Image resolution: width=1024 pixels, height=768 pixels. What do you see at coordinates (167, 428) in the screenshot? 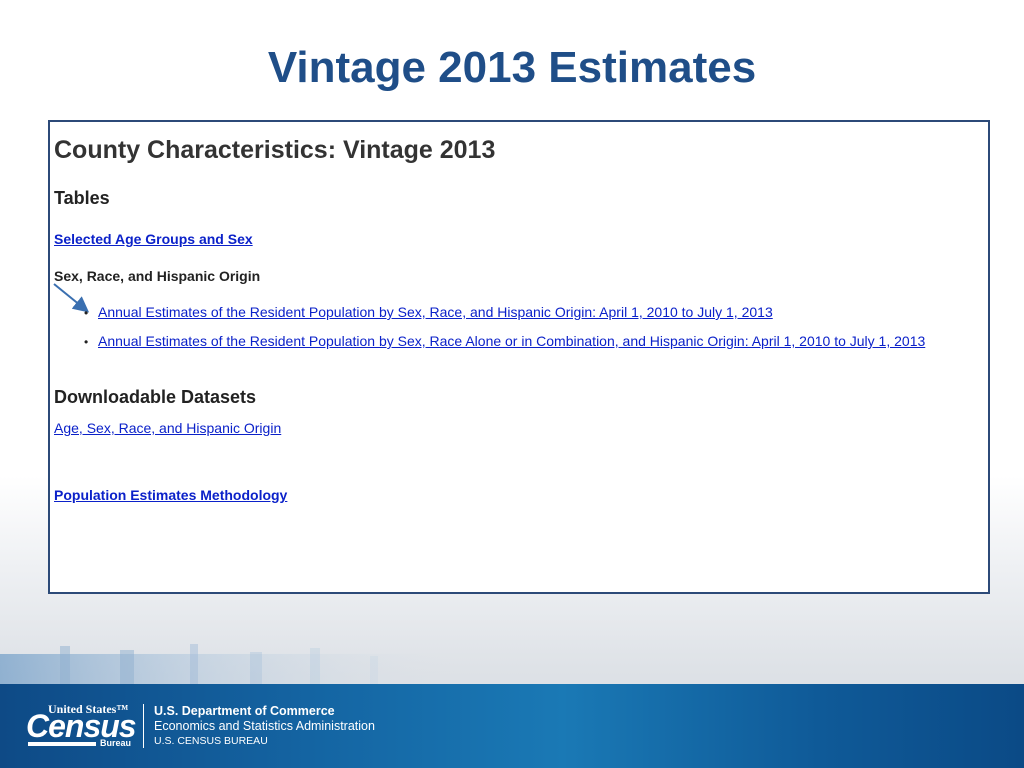
I see `dataset-age-sex-race-link: Age, Sex, Race, and Hispanic Origin` at bounding box center [167, 428].